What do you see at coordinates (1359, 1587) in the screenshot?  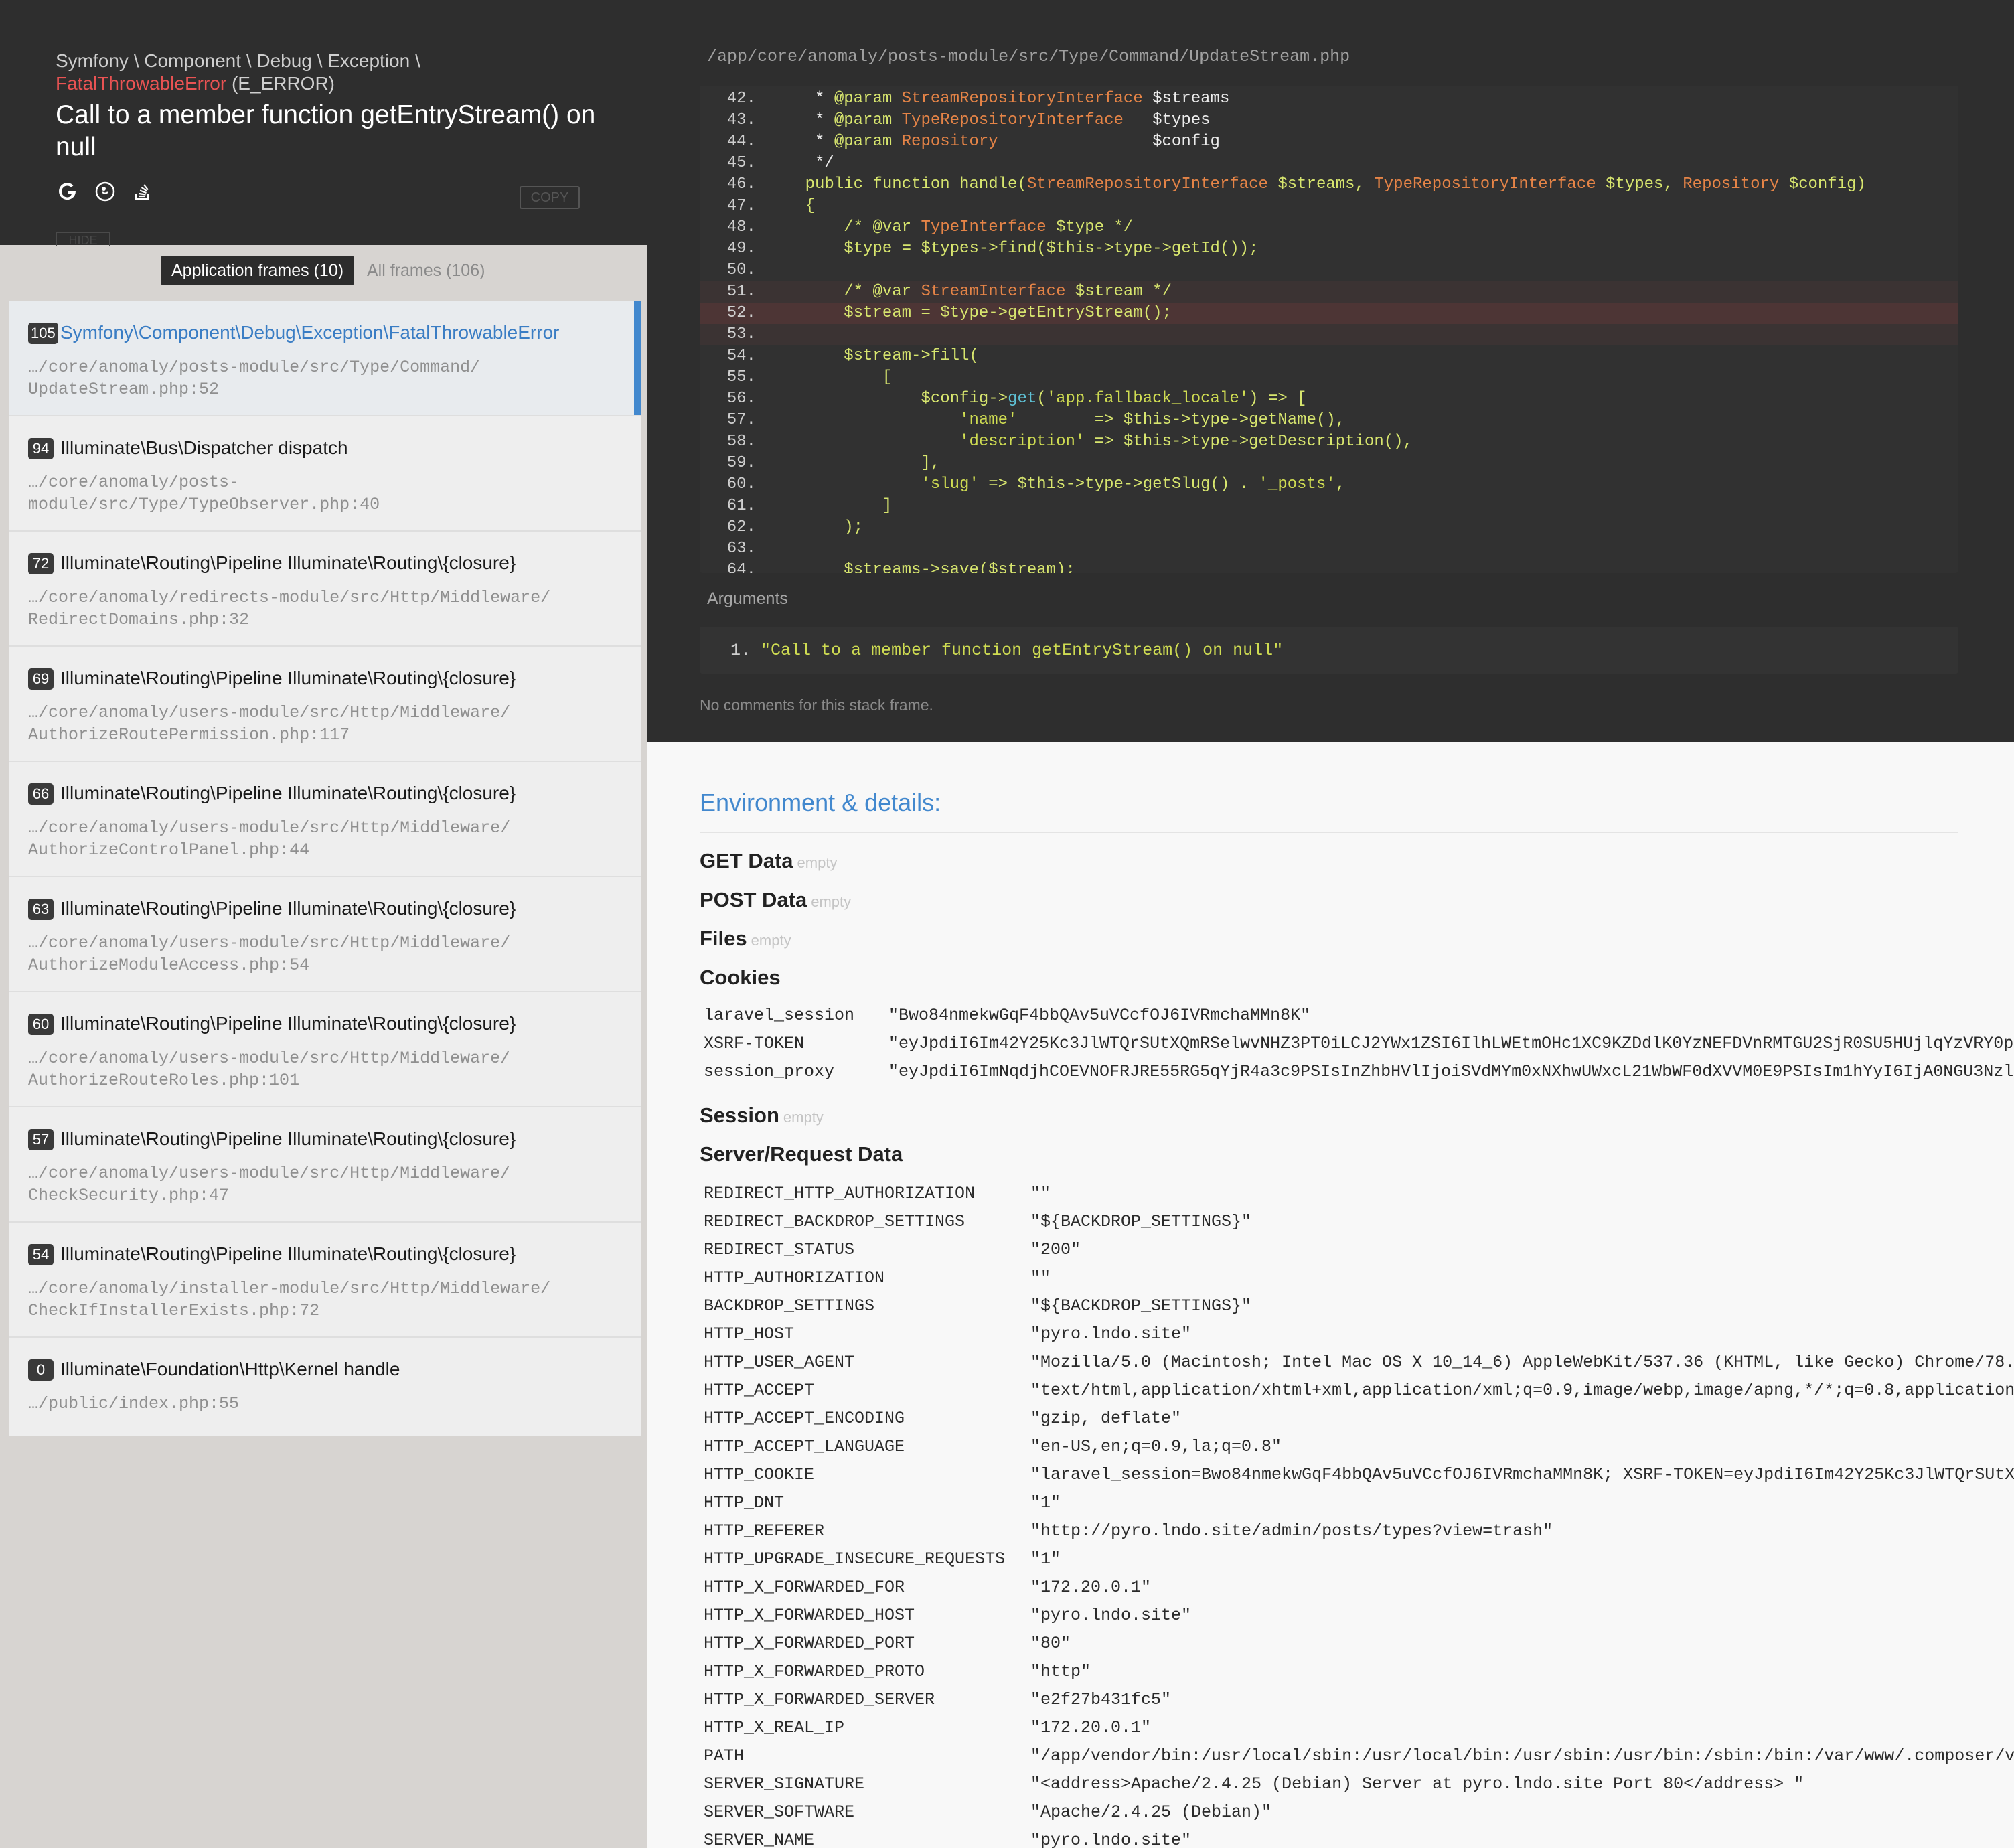 I see `kv-row: HTTP_X_FORWARDED_FOR "172.20.0.1"` at bounding box center [1359, 1587].